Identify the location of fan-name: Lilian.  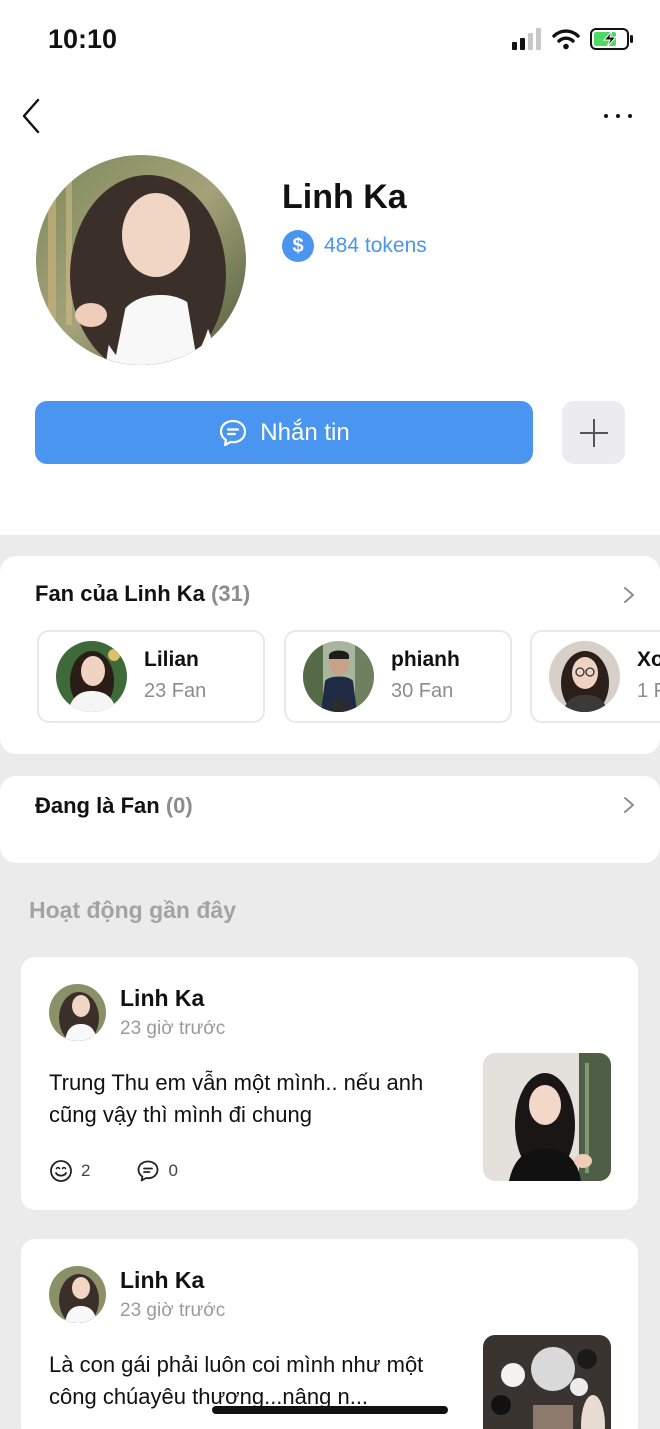
(171, 659).